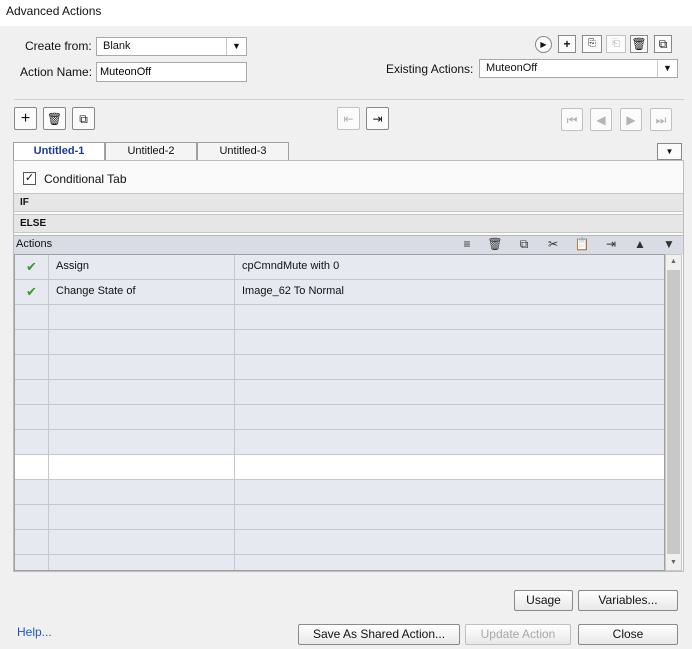  Describe the element at coordinates (29, 178) in the screenshot. I see `conditional-checkbox: ✓` at that location.